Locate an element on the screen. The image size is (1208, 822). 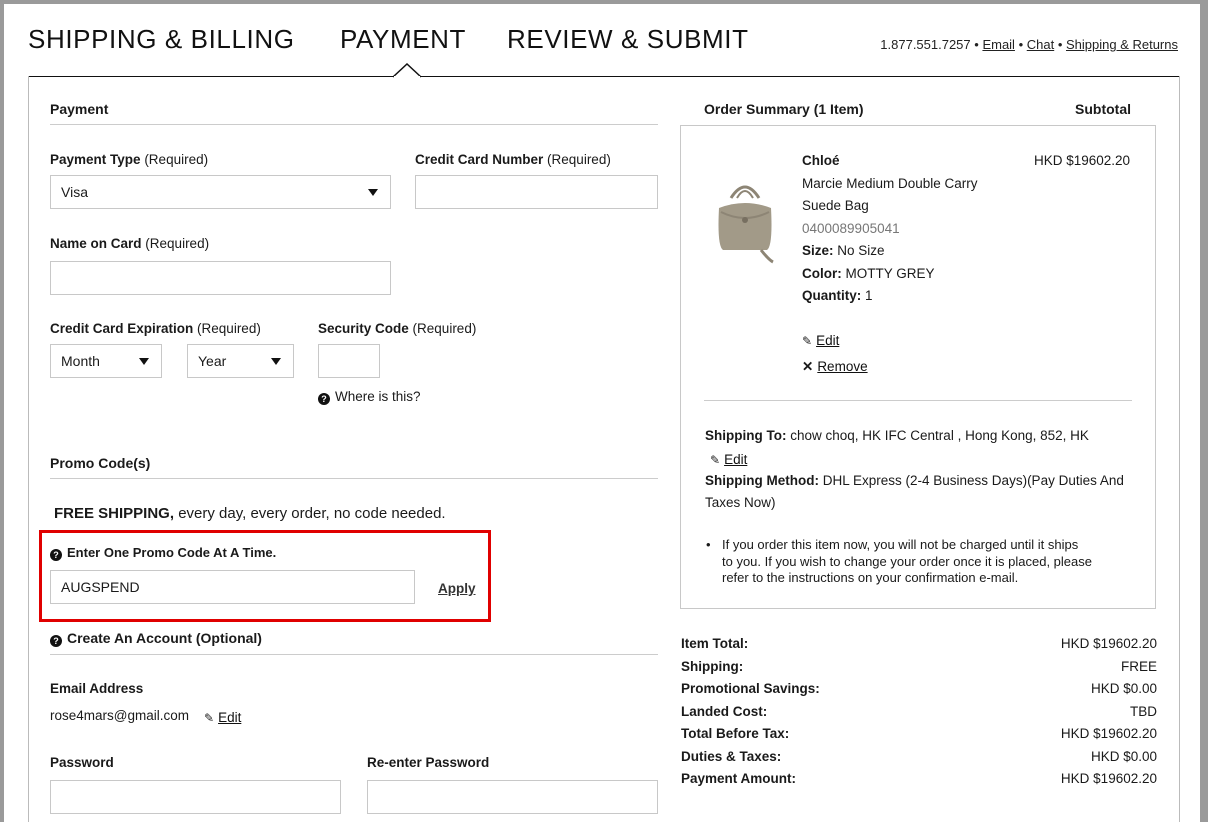
step-review-submit: REVIEW & SUBMIT is located at coordinates (628, 39).